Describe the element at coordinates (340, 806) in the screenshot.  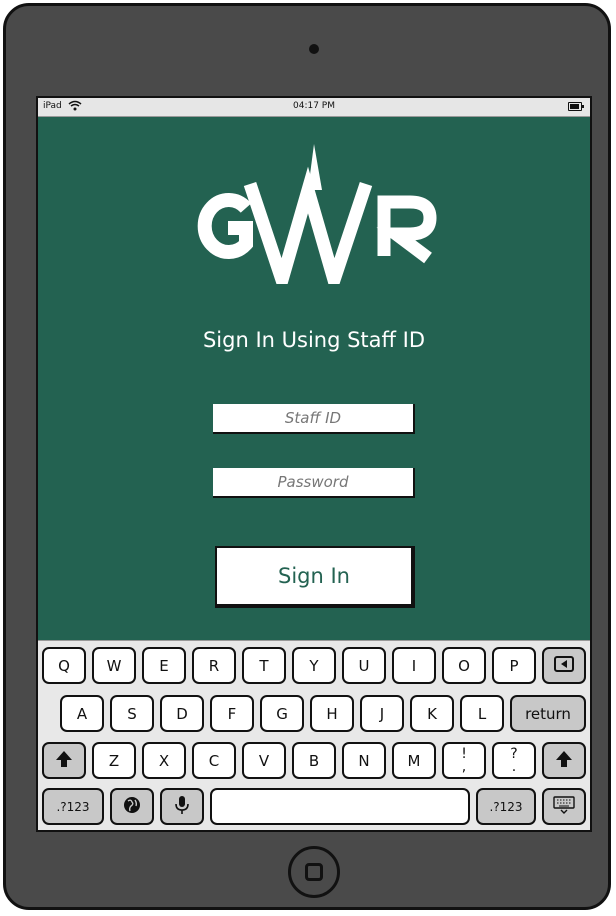
I see `space-bar` at that location.